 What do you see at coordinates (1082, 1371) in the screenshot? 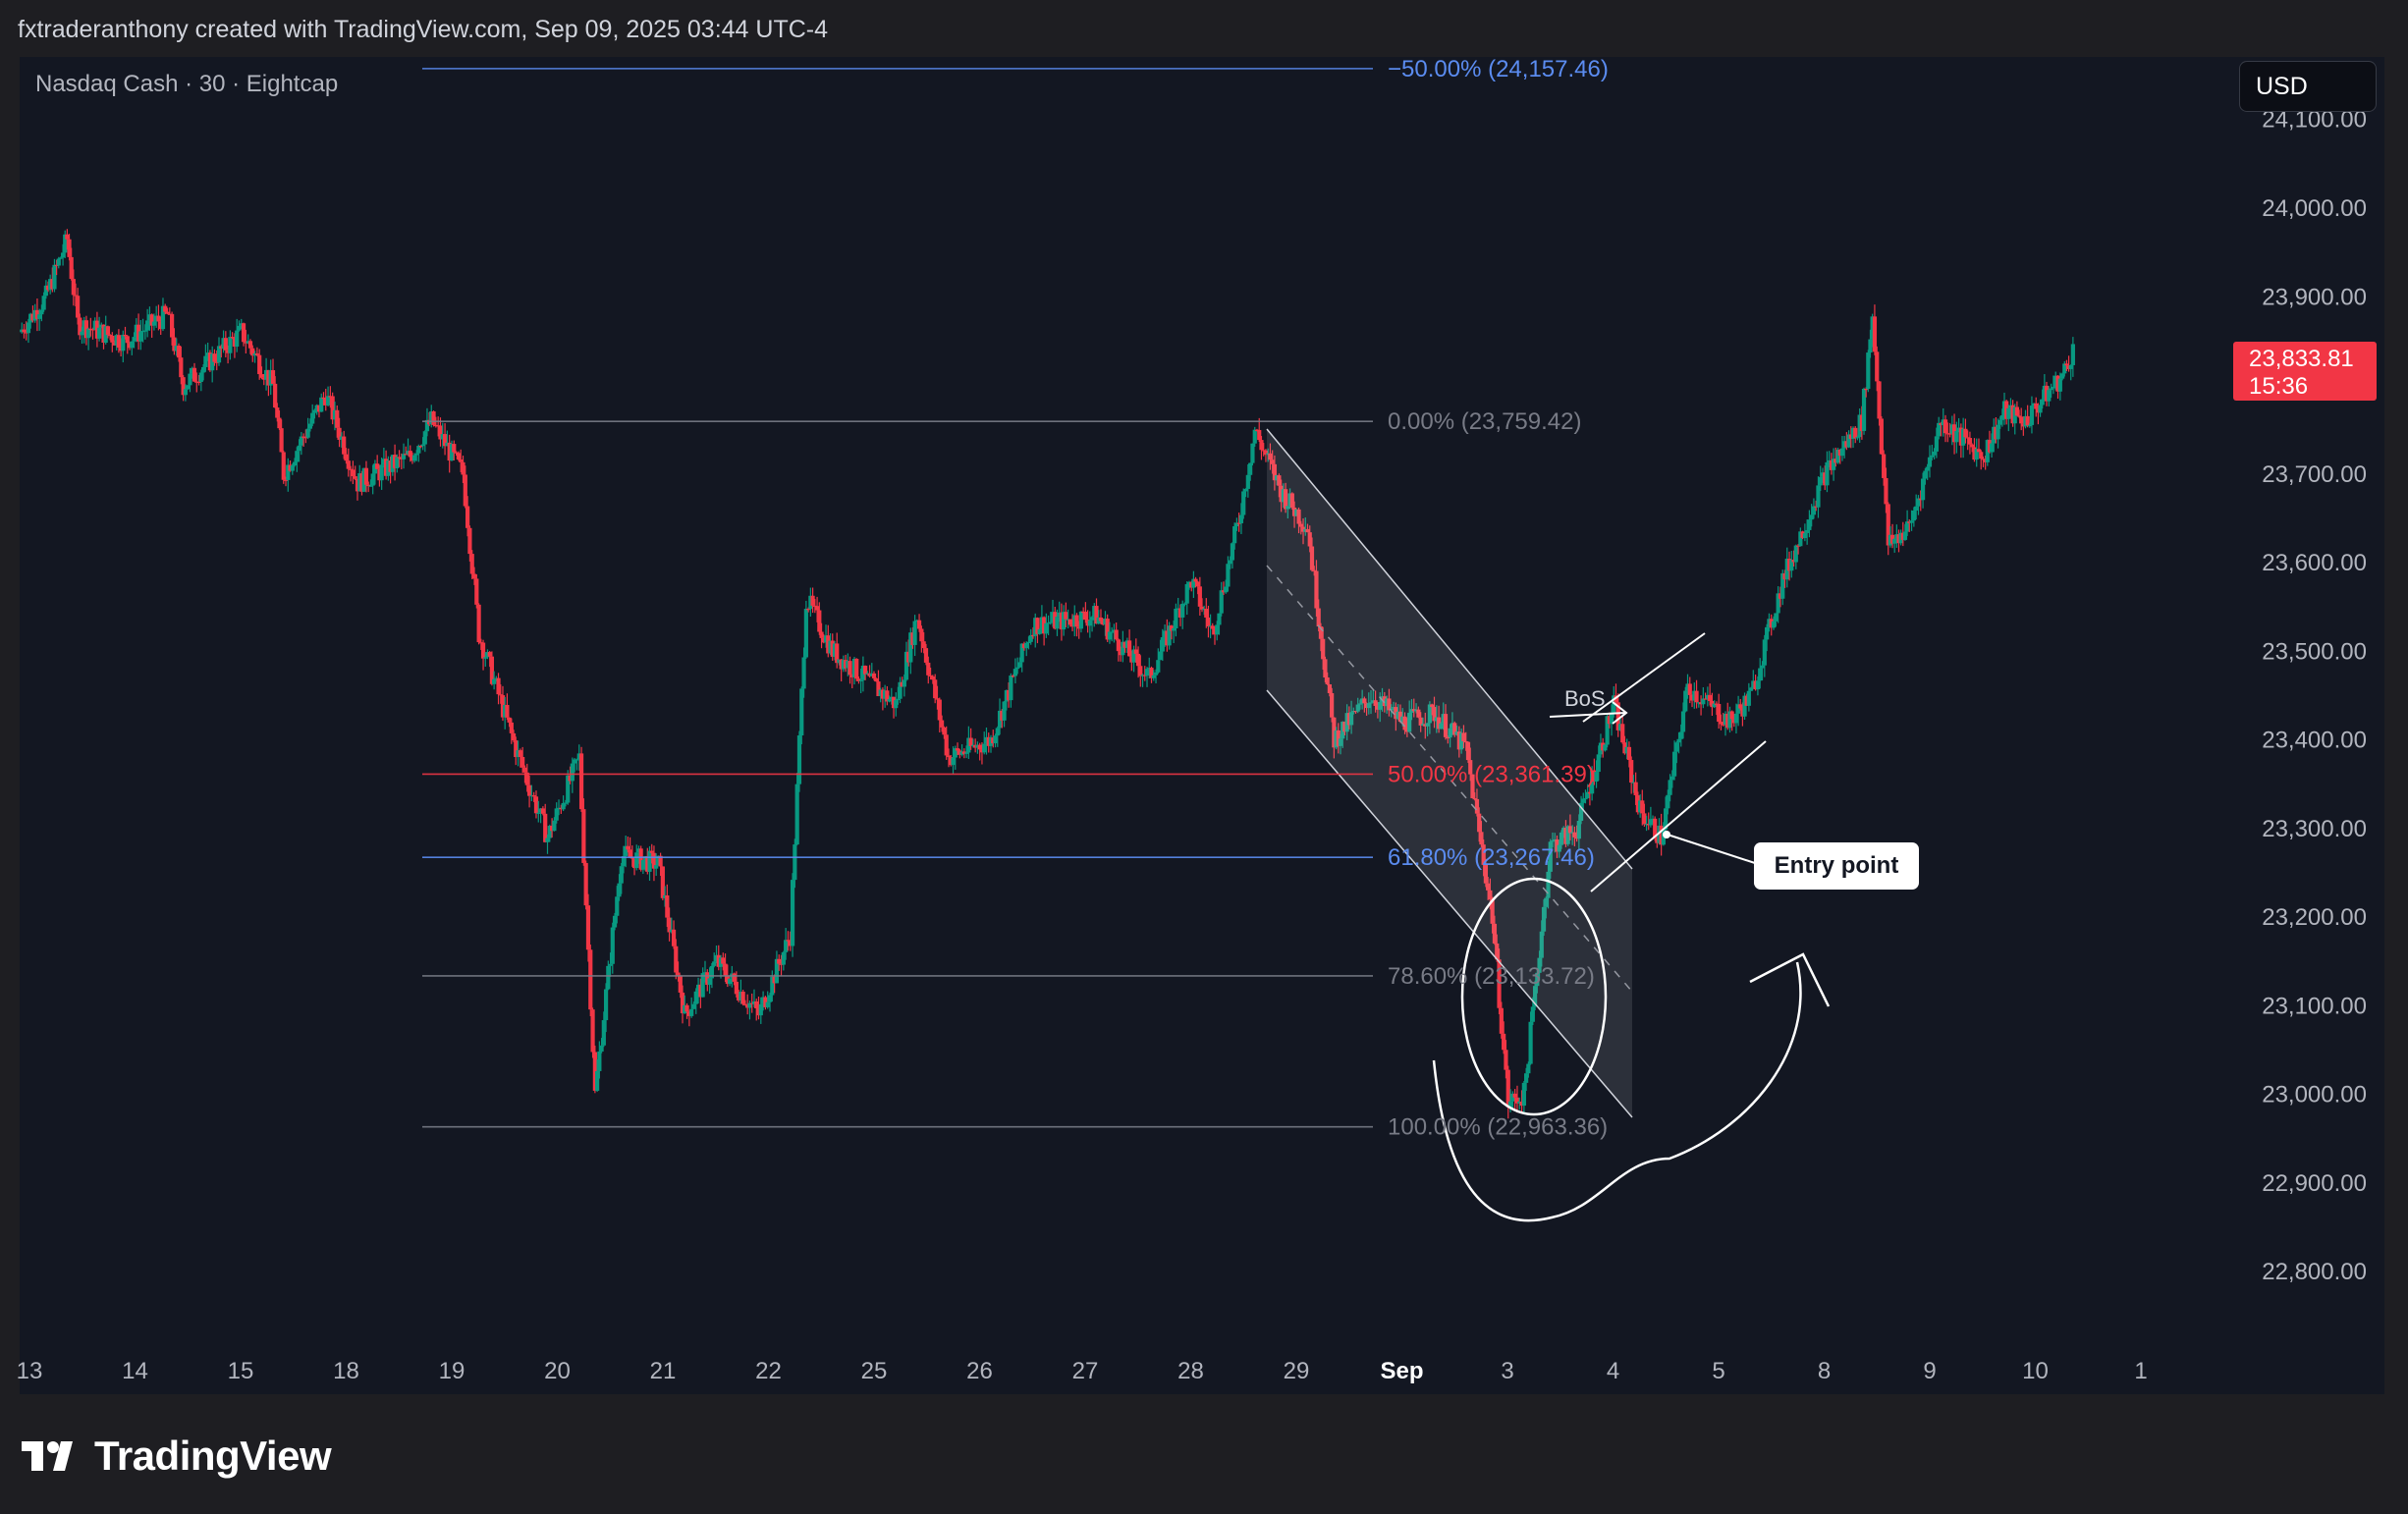
I see `time-axis: 13 14 15 18 19 20 21 22 25 26 27 28 29 Sep 3 4 5 8 9 10 1` at bounding box center [1082, 1371].